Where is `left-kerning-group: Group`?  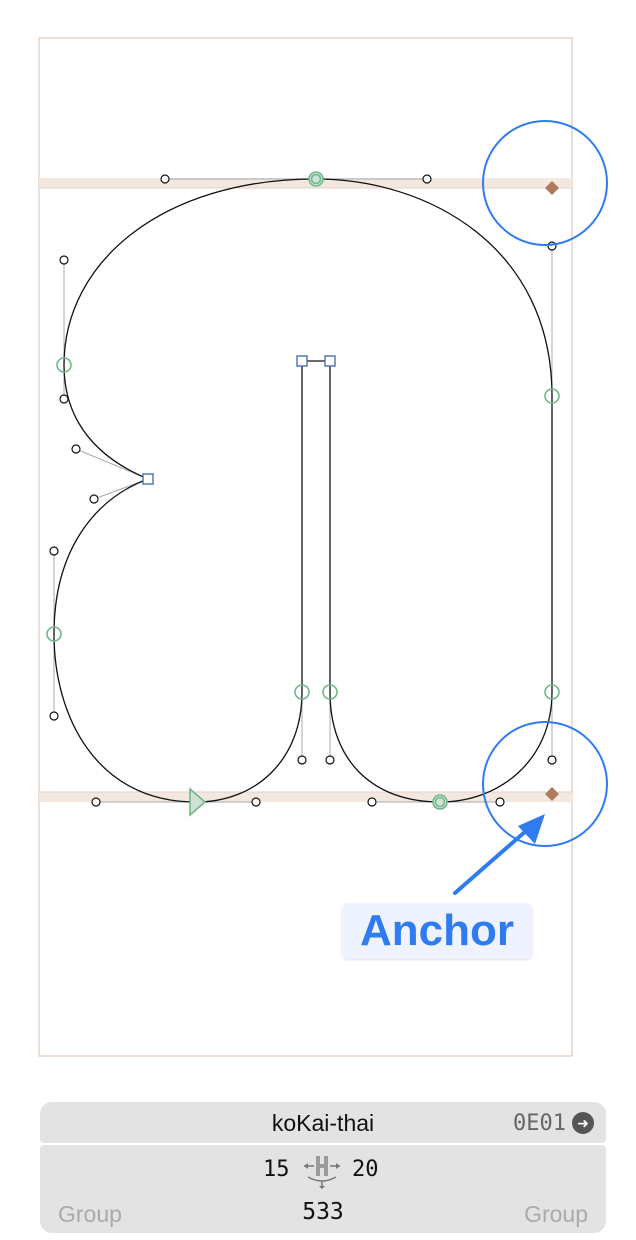
left-kerning-group: Group is located at coordinates (90, 1214).